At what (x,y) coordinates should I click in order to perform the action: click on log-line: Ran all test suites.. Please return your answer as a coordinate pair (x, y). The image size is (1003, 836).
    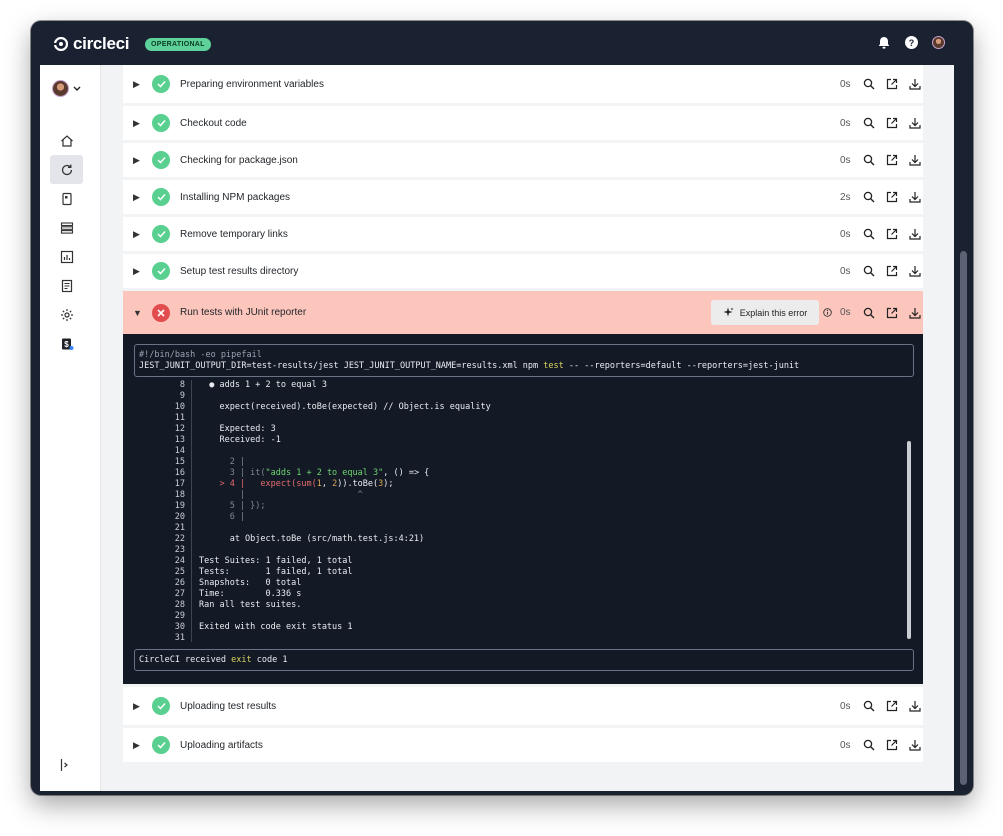
    Looking at the image, I should click on (250, 605).